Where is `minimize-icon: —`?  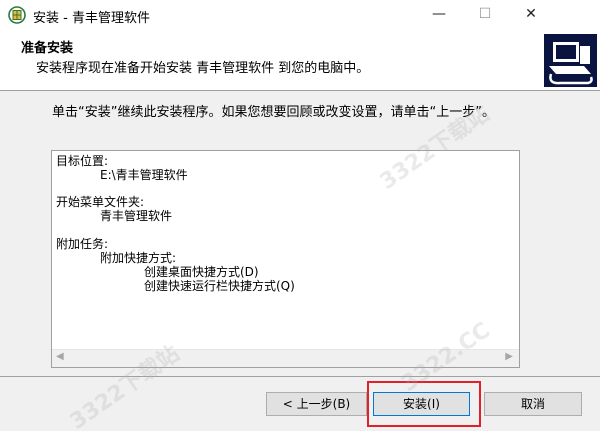 minimize-icon: — is located at coordinates (439, 14).